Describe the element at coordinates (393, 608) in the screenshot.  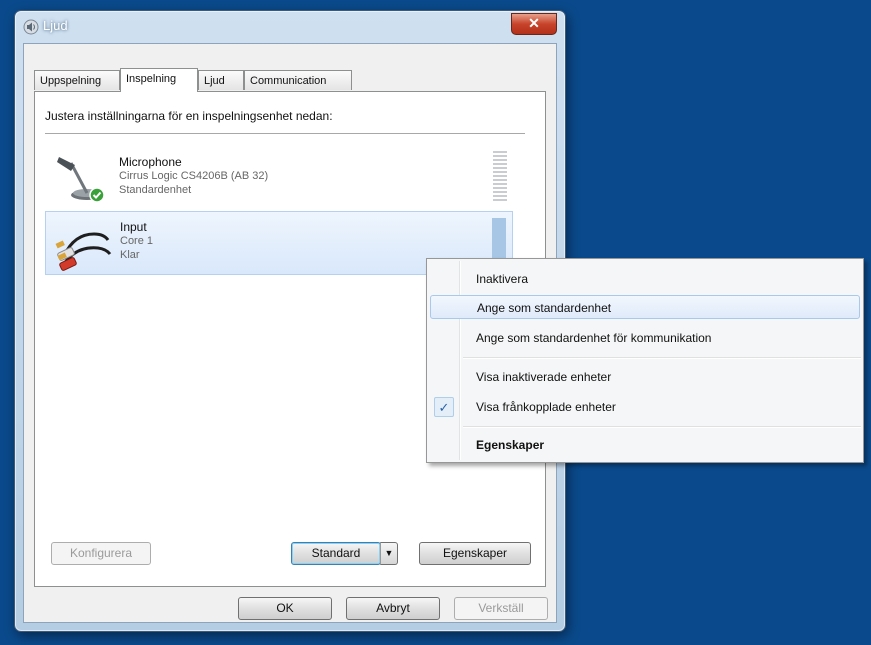
I see `cancel-button: Avbryt` at that location.